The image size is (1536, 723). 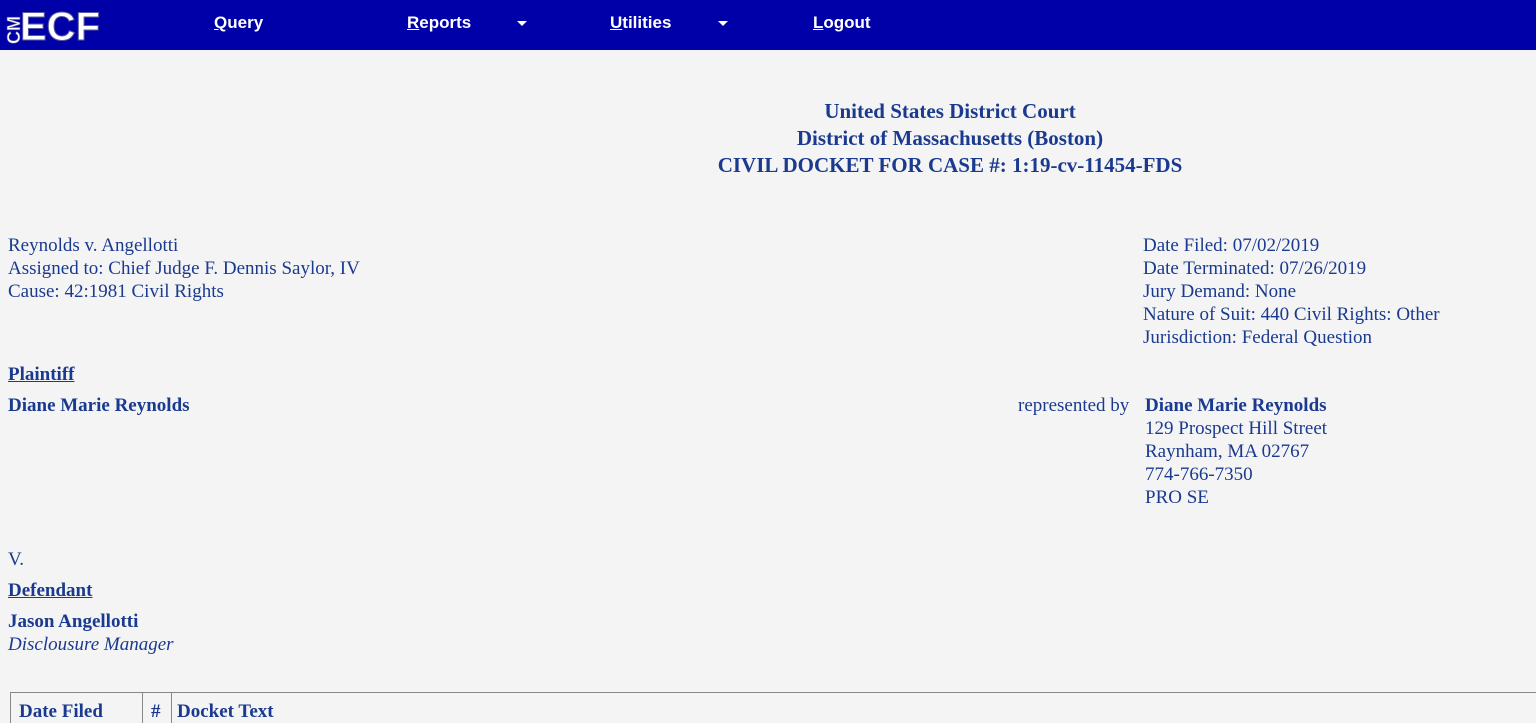 I want to click on nav-query: Query, so click(x=238, y=23).